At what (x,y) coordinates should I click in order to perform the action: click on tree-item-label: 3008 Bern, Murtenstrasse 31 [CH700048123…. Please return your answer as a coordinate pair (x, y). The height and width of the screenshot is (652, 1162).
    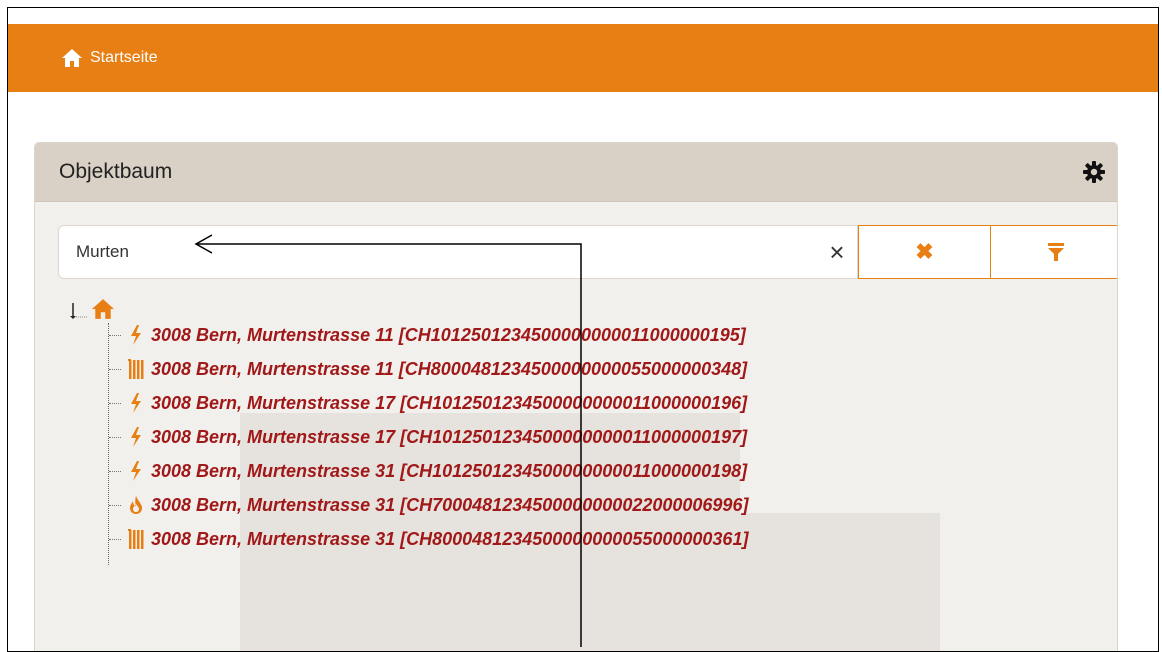
    Looking at the image, I should click on (449, 505).